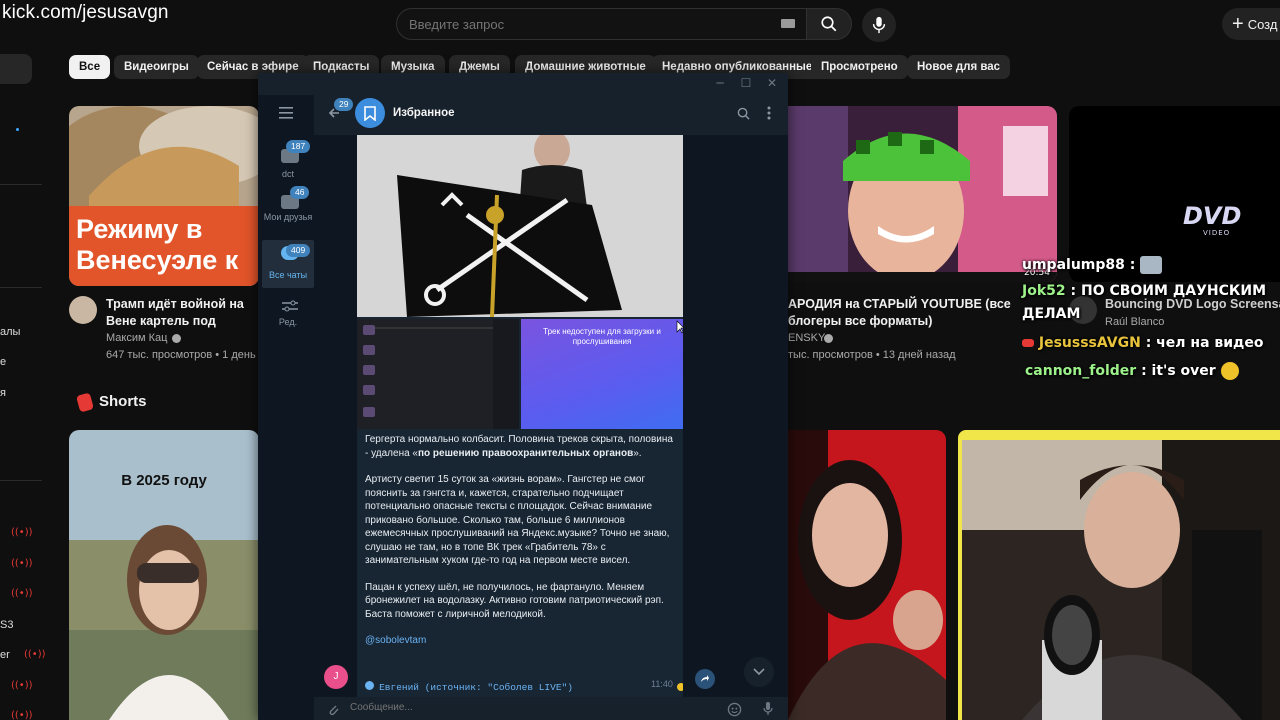 The width and height of the screenshot is (1280, 720). I want to click on message-p1-bold: по решению правоохранительных органов, so click(526, 453).